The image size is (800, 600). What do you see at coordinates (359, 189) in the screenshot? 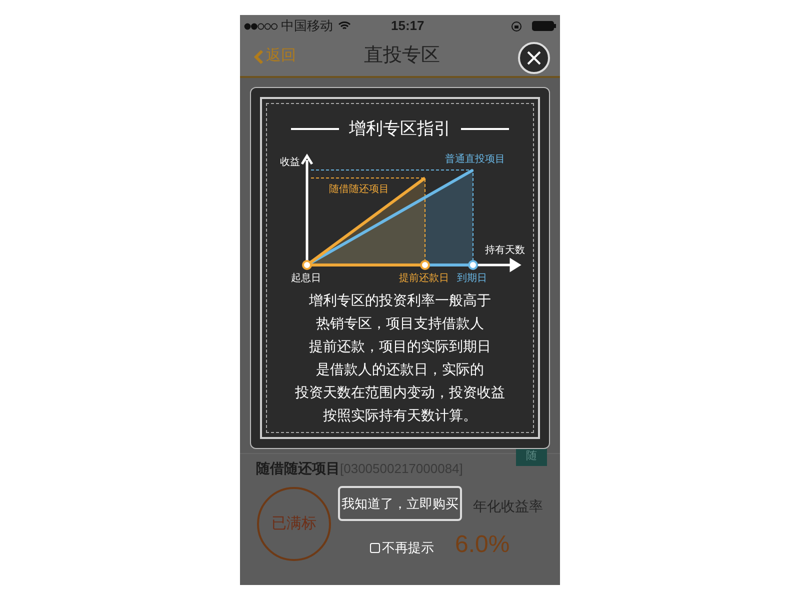
I see `flexible-project-label: 随借随还项目` at bounding box center [359, 189].